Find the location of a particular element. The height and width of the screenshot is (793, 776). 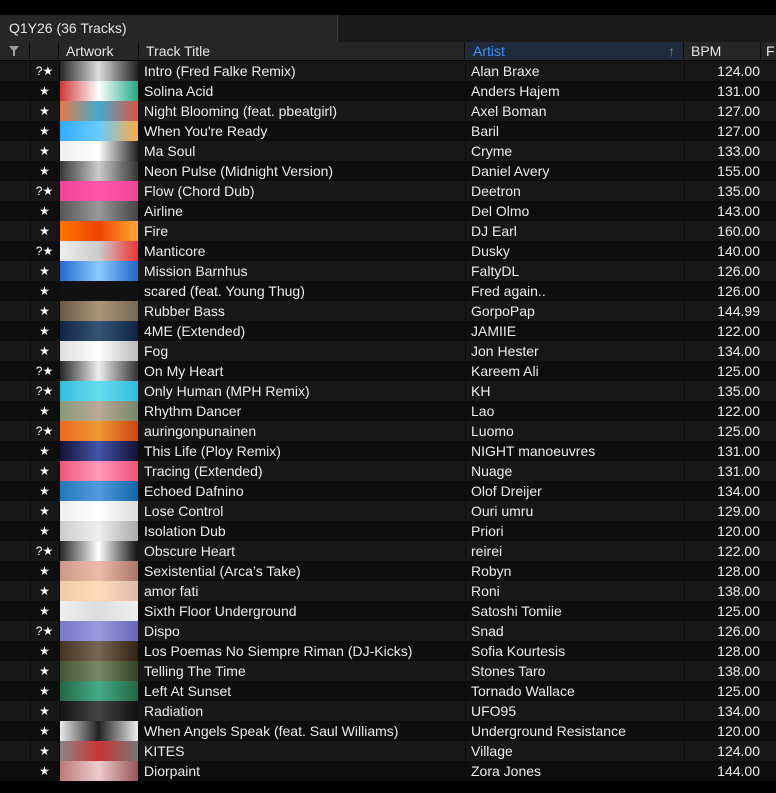

table-row: ?★ On My Heart Kareem Ali 125.00 is located at coordinates (388, 371).